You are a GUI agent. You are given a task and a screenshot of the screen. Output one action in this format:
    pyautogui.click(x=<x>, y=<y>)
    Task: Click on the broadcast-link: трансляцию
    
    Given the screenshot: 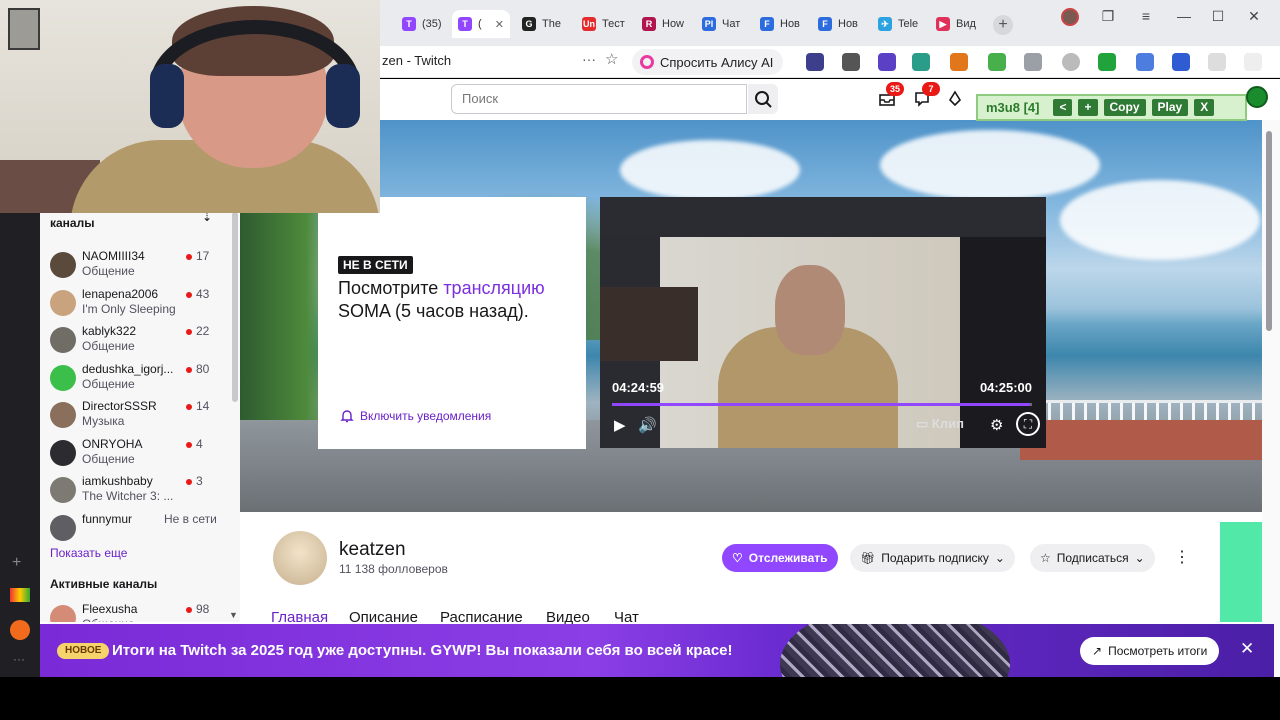 What is the action you would take?
    pyautogui.click(x=493, y=288)
    